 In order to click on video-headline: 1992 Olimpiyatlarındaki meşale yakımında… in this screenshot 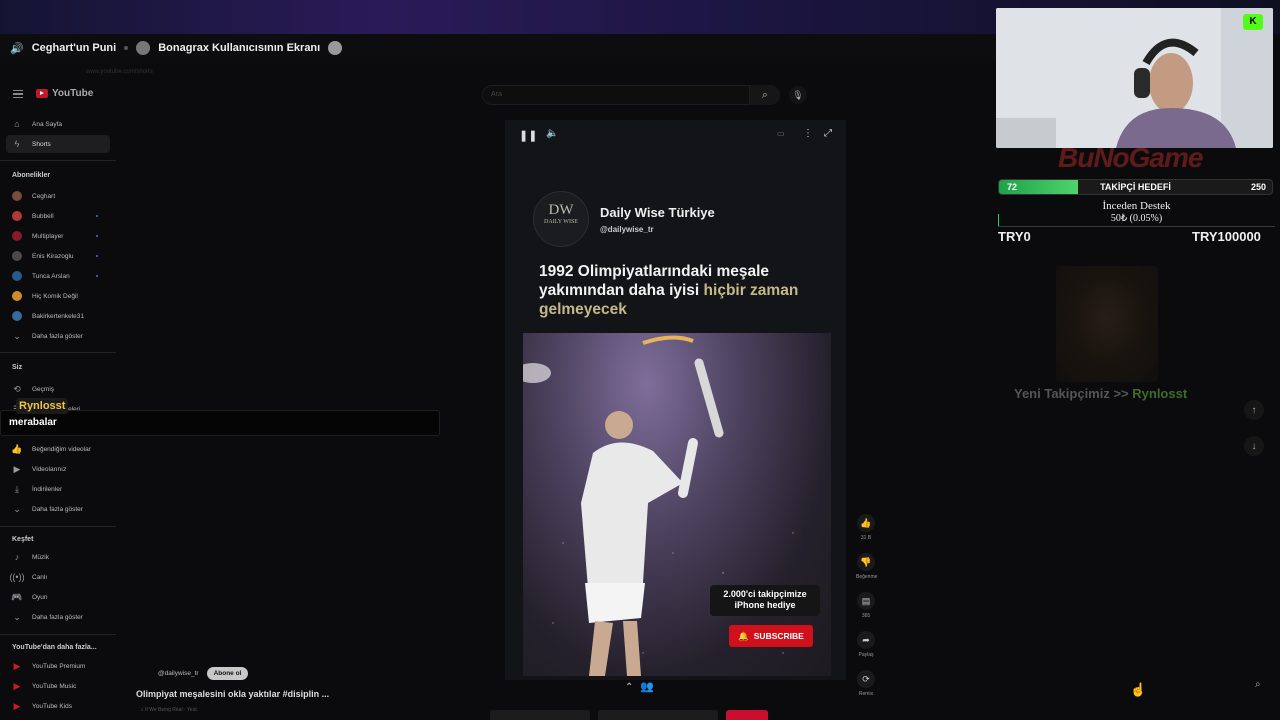, I will do `click(684, 290)`.